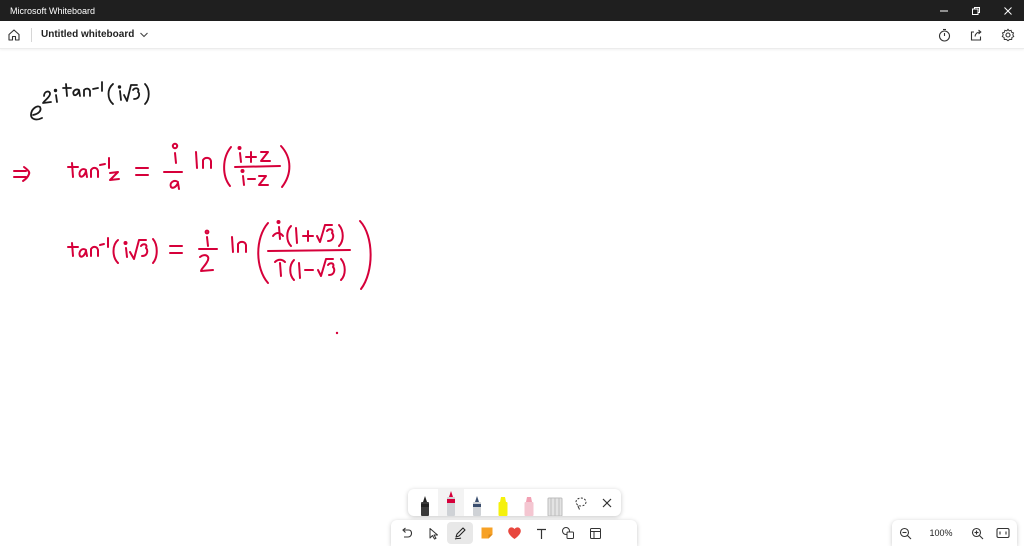 The image size is (1024, 546). Describe the element at coordinates (581, 502) in the screenshot. I see `lasso-icon` at that location.